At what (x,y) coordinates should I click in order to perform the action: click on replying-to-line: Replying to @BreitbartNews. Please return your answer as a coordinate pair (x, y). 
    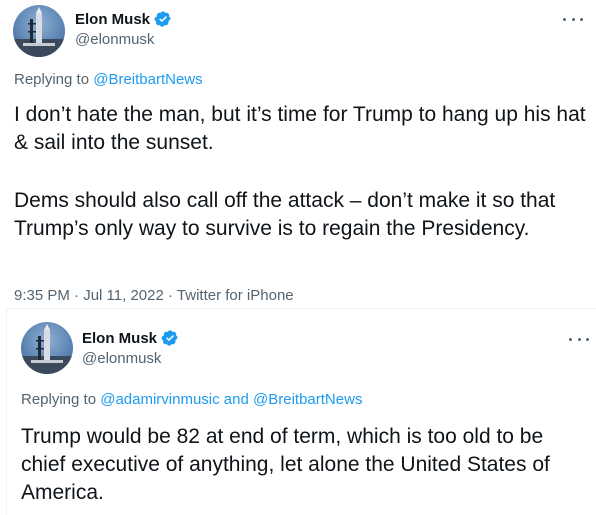
    Looking at the image, I should click on (108, 79).